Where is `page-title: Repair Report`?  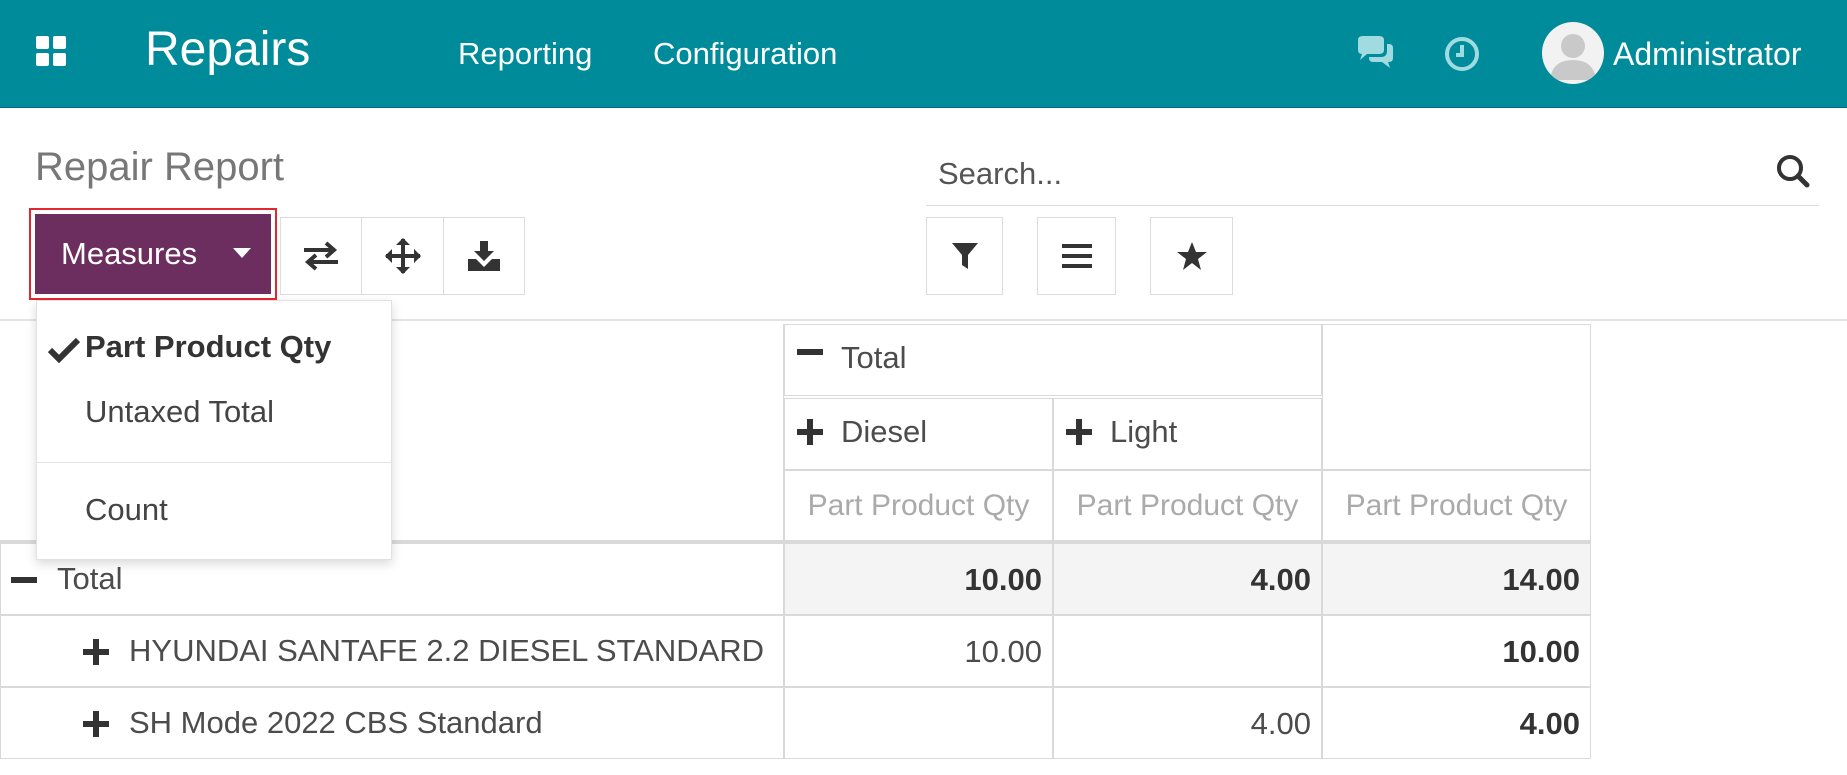 page-title: Repair Report is located at coordinates (160, 167).